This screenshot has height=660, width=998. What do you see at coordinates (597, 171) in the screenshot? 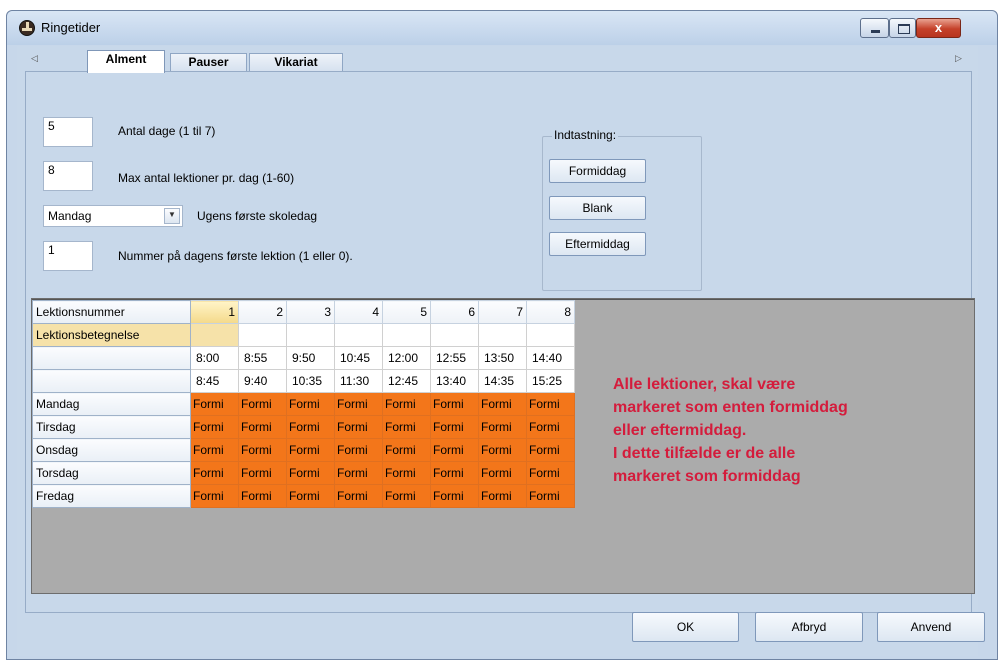
I see `formiddag-button: Formiddag` at bounding box center [597, 171].